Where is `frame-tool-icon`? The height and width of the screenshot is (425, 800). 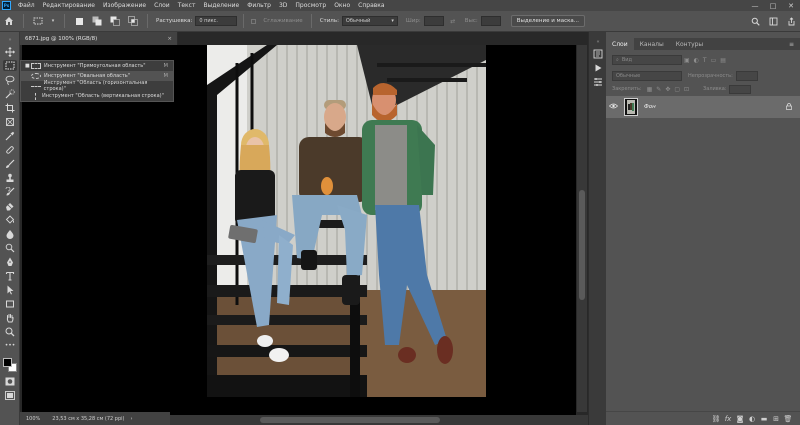 frame-tool-icon is located at coordinates (10, 121).